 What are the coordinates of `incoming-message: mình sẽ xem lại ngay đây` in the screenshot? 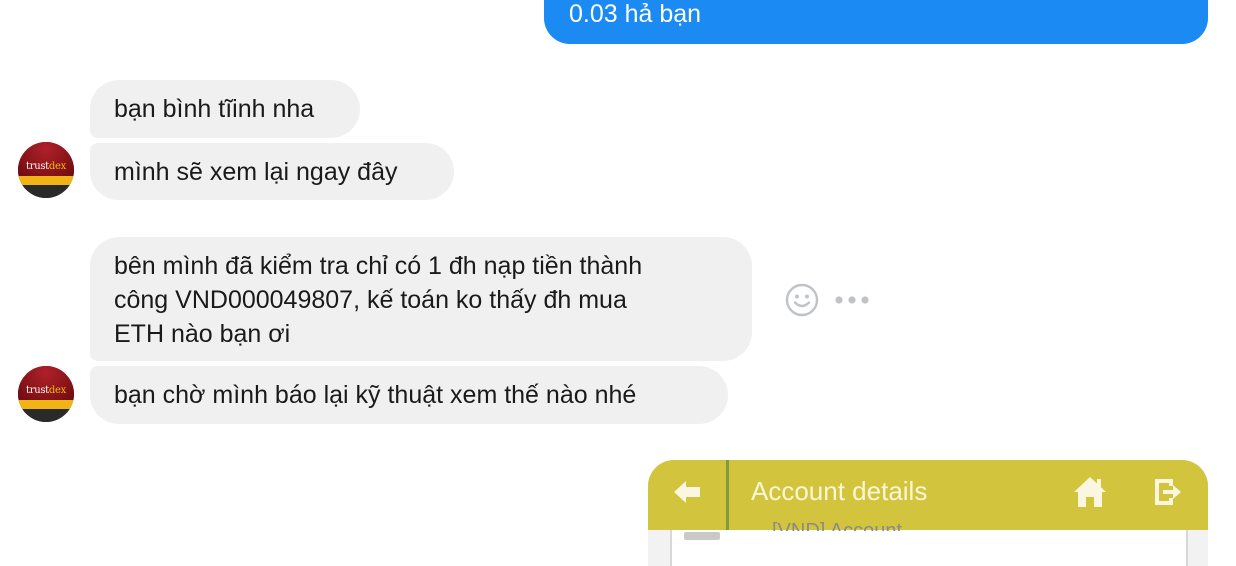 It's located at (272, 171).